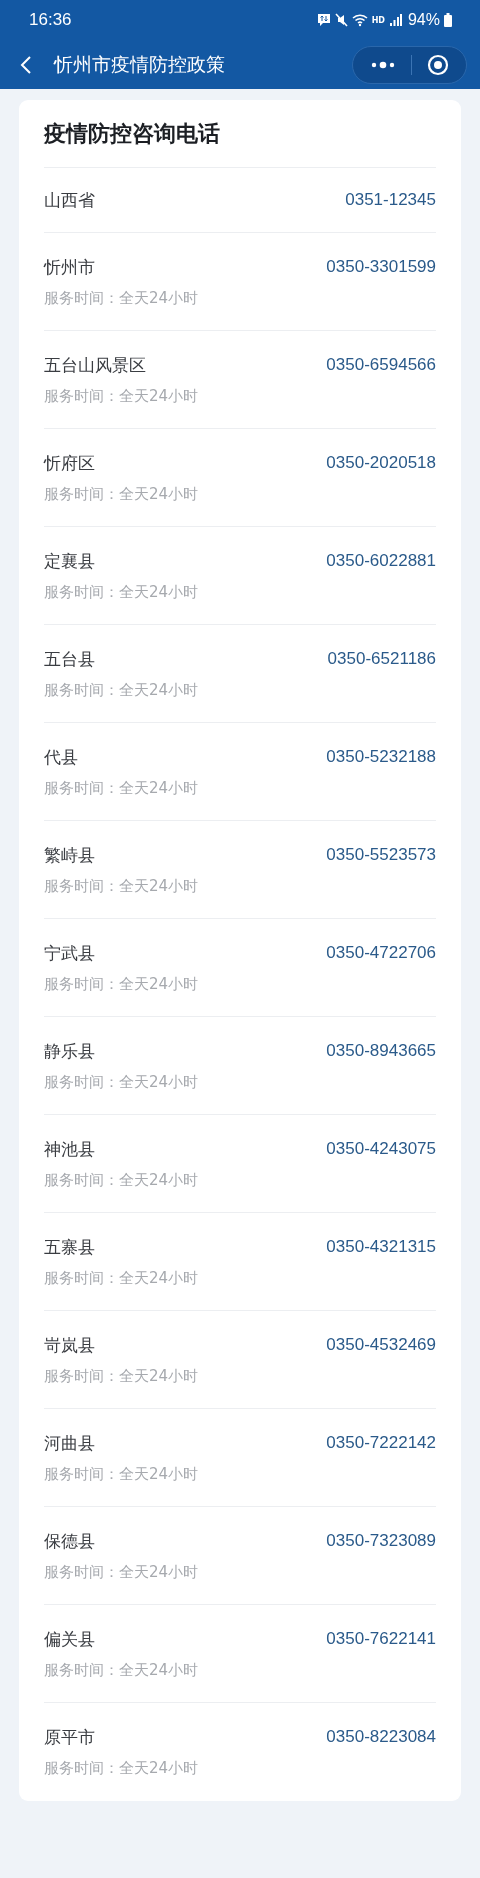 The width and height of the screenshot is (480, 1878). What do you see at coordinates (61, 757) in the screenshot?
I see `region-name: 代县` at bounding box center [61, 757].